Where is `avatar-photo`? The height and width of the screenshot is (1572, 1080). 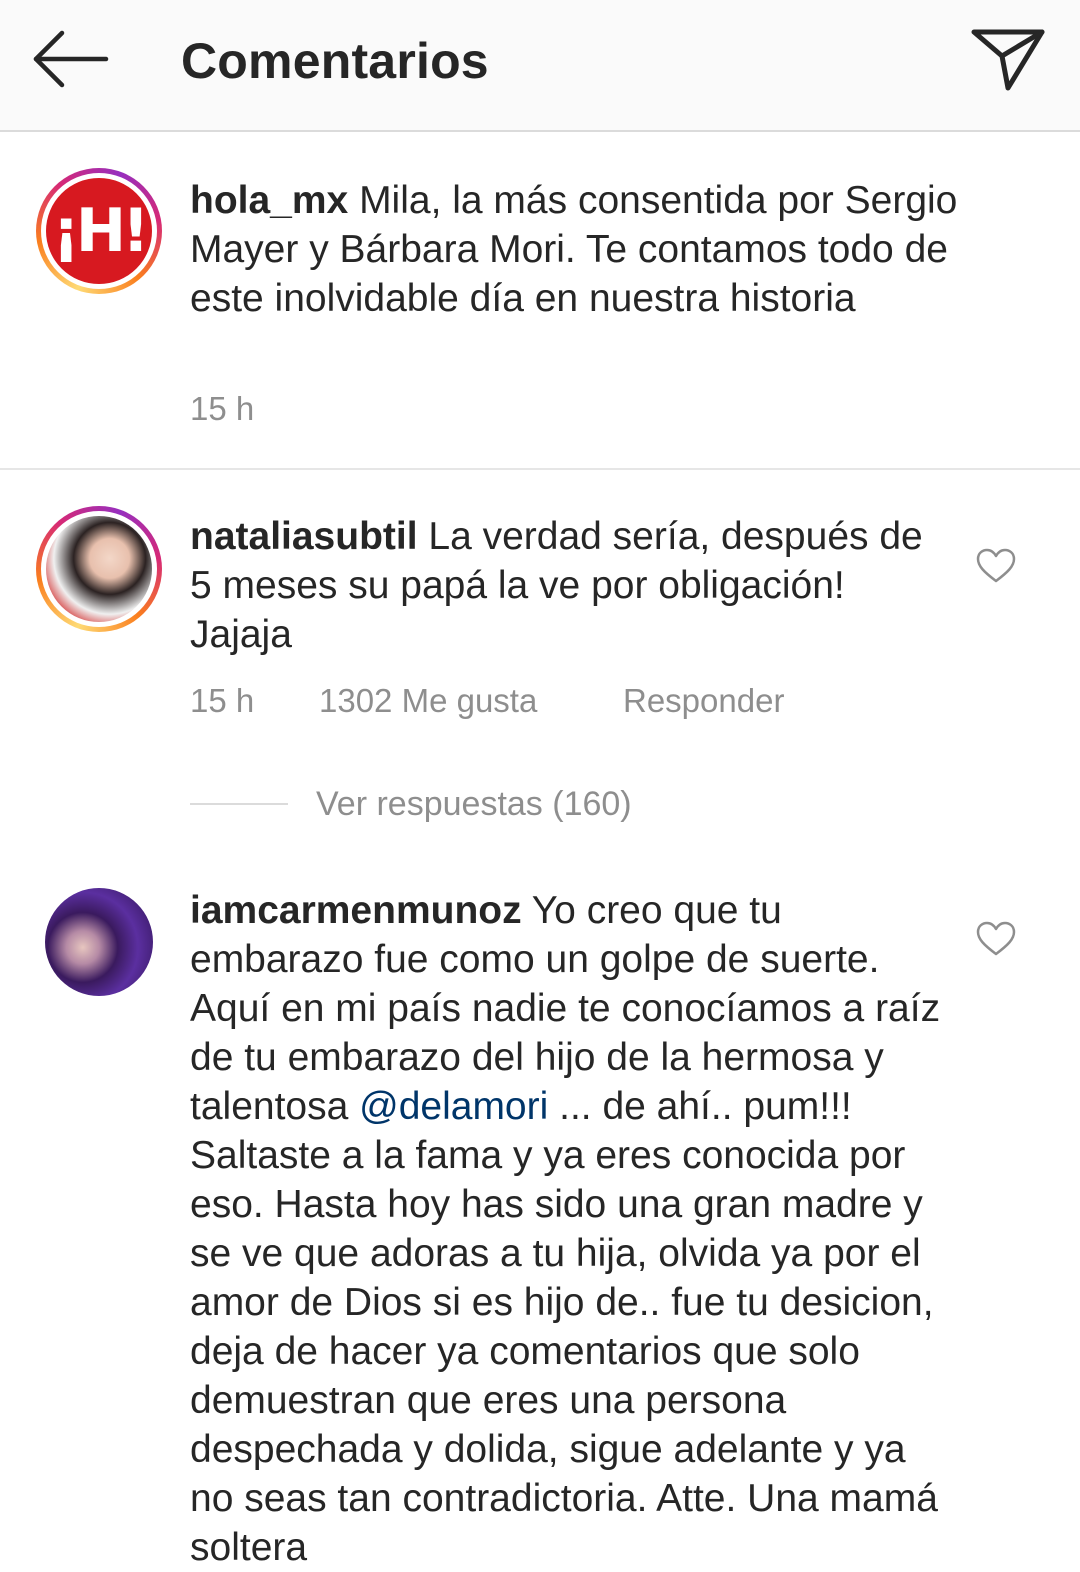
avatar-photo is located at coordinates (99, 569).